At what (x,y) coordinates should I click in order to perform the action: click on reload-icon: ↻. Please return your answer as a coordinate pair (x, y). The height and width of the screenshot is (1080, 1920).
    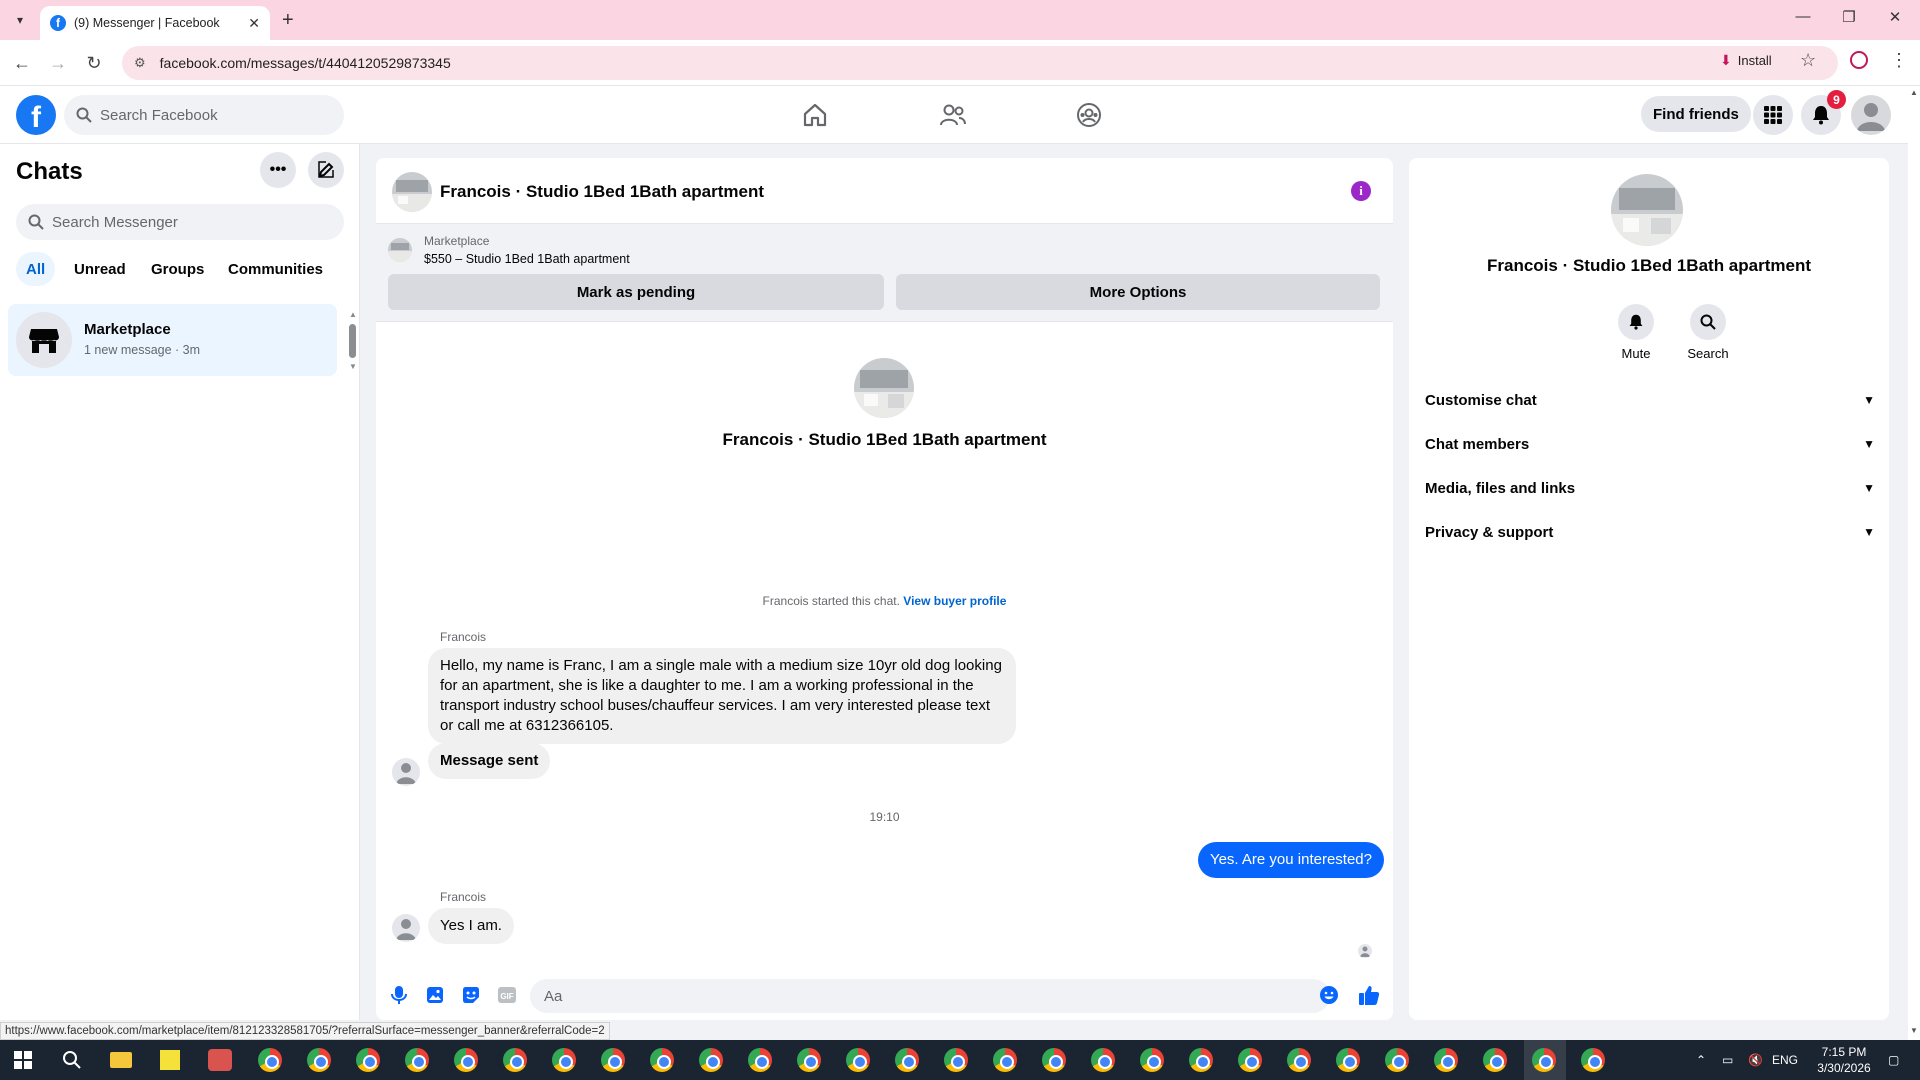
    Looking at the image, I should click on (94, 63).